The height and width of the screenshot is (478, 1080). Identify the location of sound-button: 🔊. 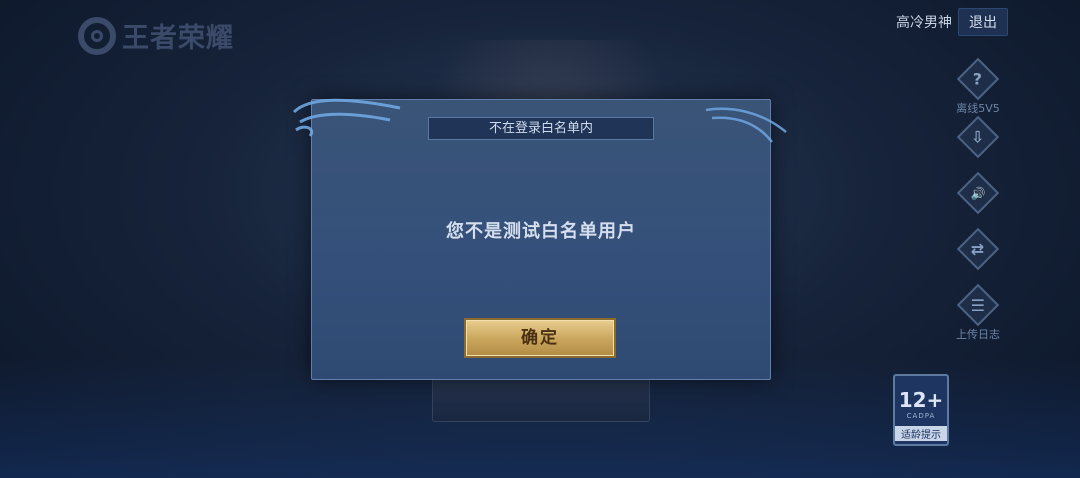
(978, 193).